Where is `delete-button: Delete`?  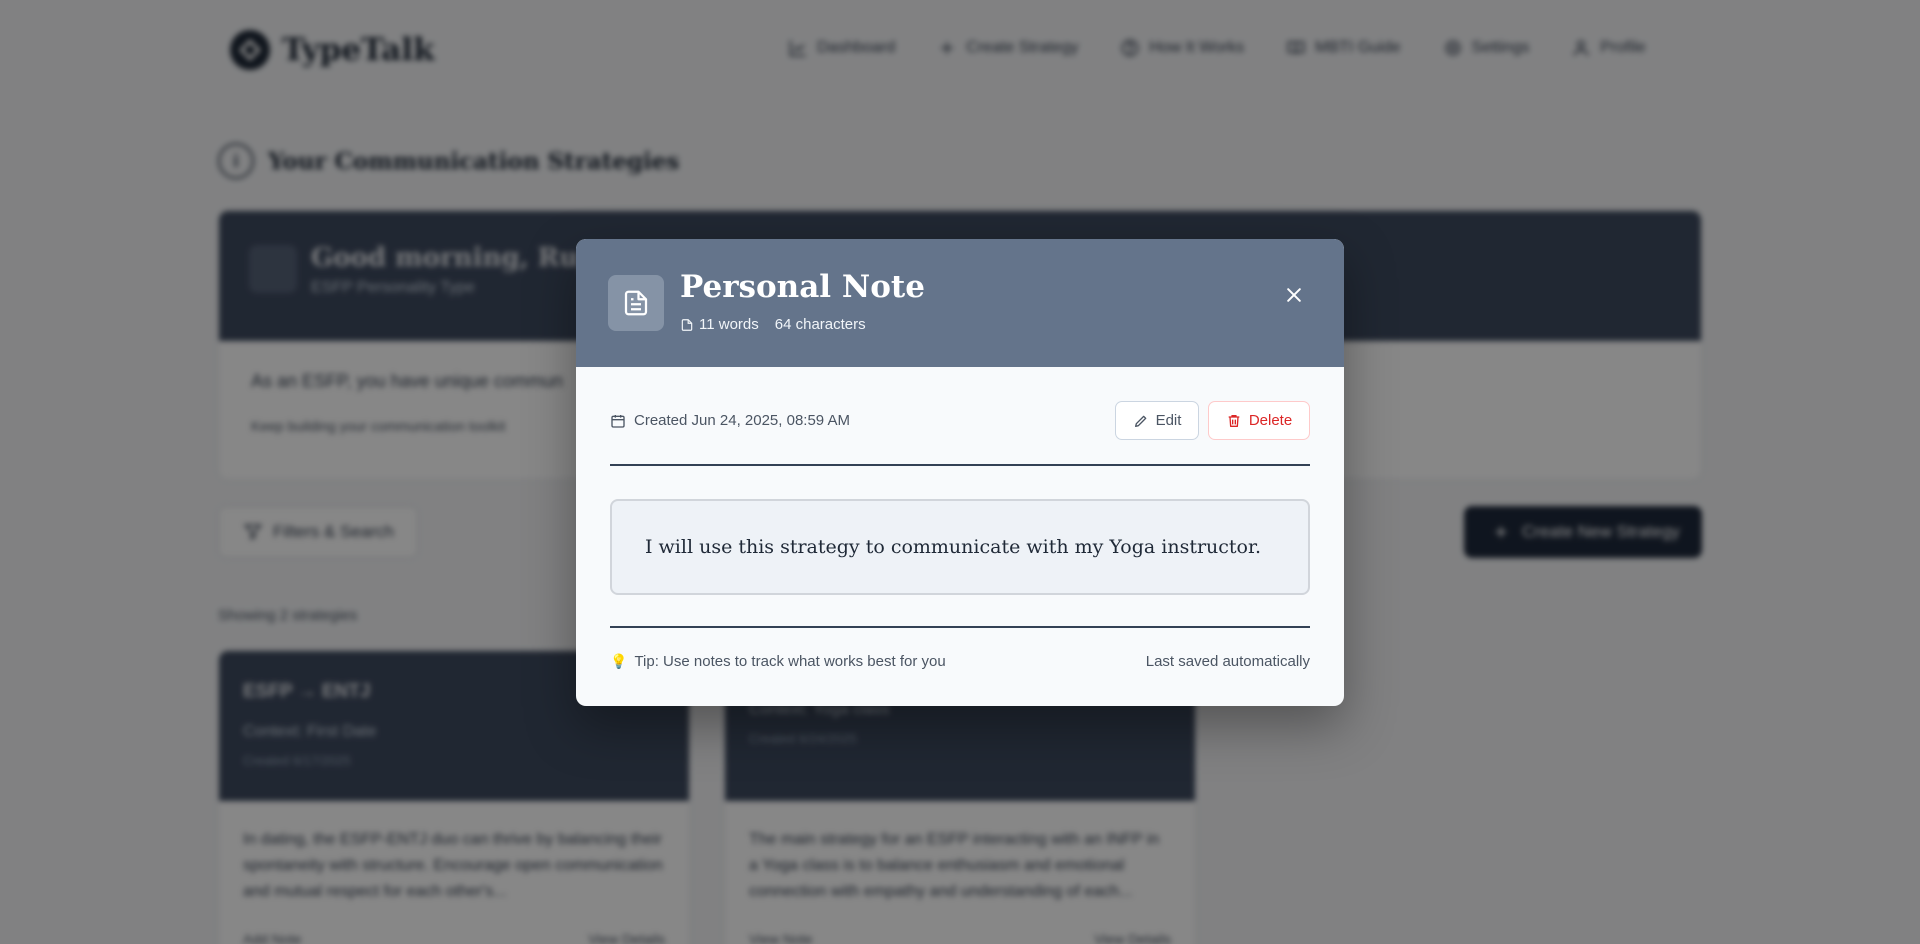
delete-button: Delete is located at coordinates (1259, 420).